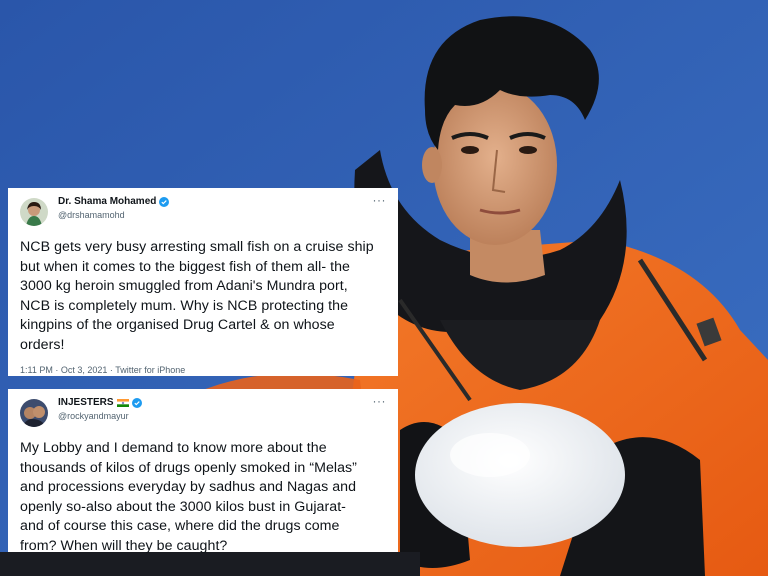 The width and height of the screenshot is (768, 576). I want to click on author-handle: @rockyandmayur, so click(100, 416).